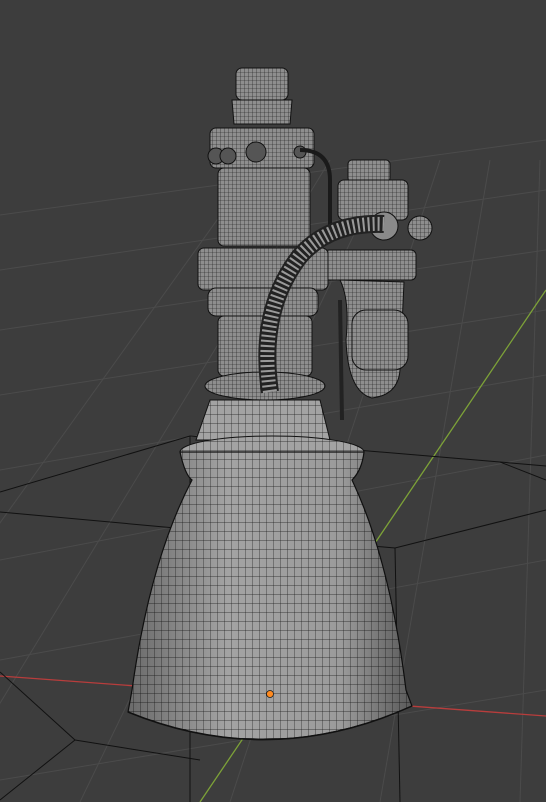 This screenshot has height=802, width=546. What do you see at coordinates (270, 694) in the screenshot?
I see `object-origin-dot` at bounding box center [270, 694].